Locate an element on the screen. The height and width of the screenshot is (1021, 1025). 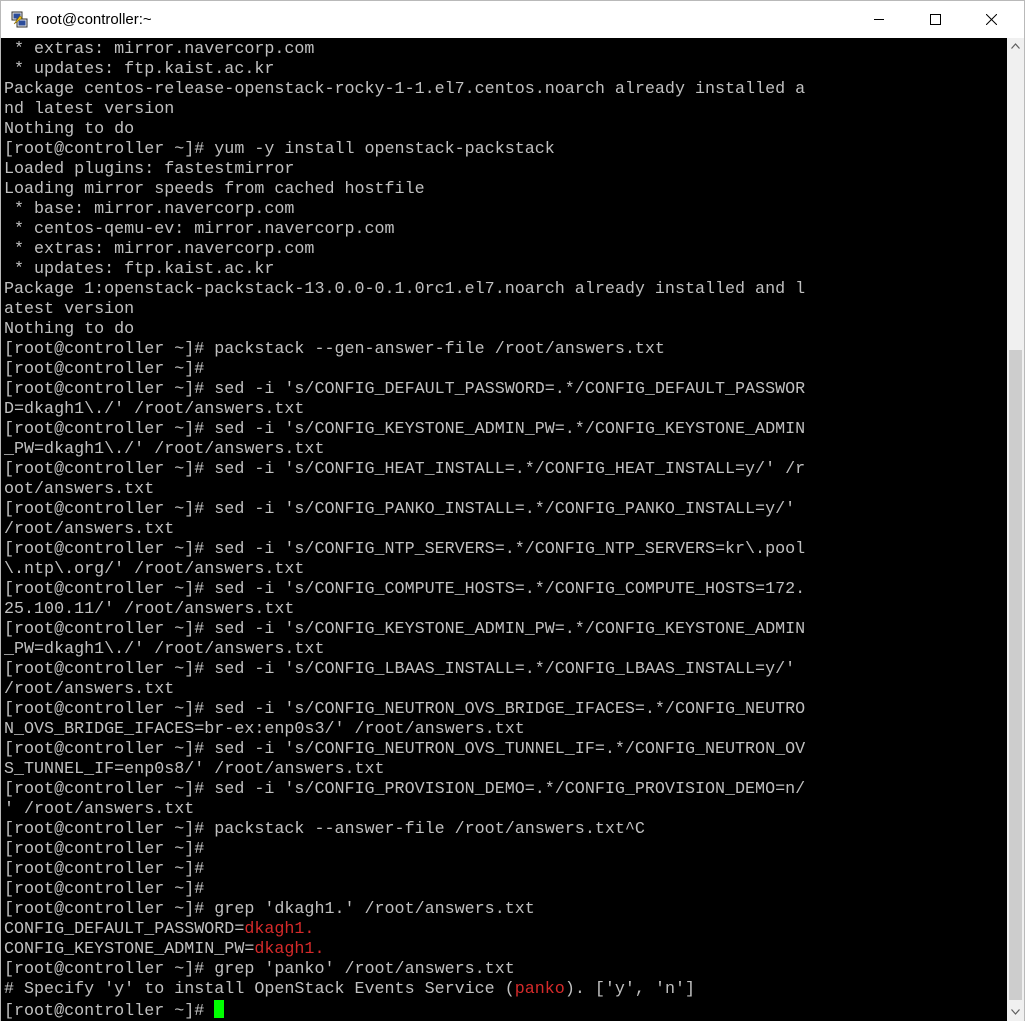
close-button is located at coordinates (992, 19).